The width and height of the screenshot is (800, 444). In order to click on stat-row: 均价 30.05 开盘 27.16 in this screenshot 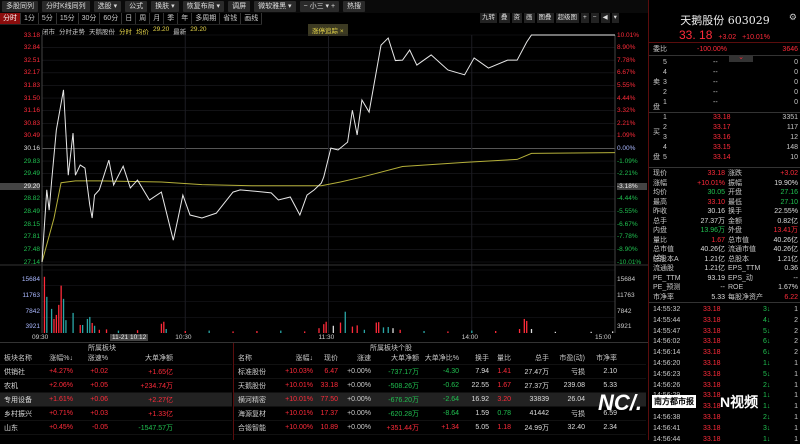, I will do `click(725, 192)`.